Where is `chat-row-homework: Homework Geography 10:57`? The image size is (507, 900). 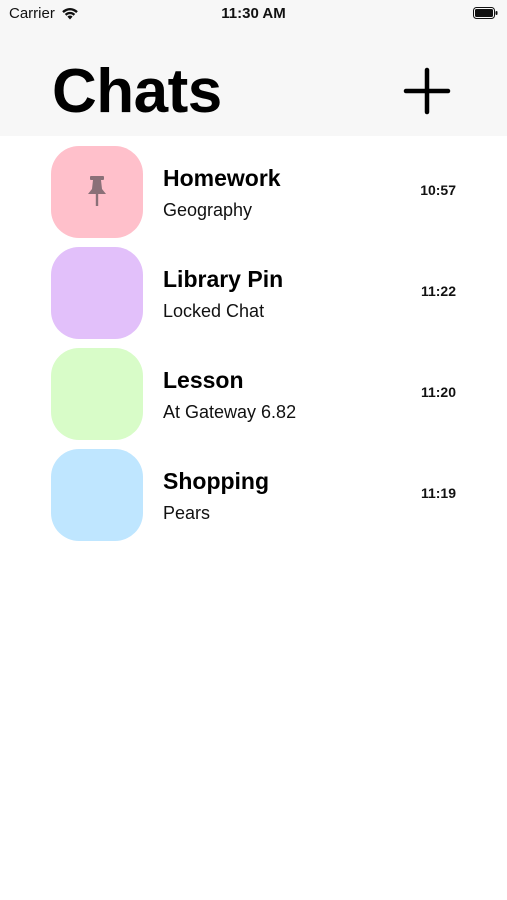
chat-row-homework: Homework Geography 10:57 is located at coordinates (253, 187).